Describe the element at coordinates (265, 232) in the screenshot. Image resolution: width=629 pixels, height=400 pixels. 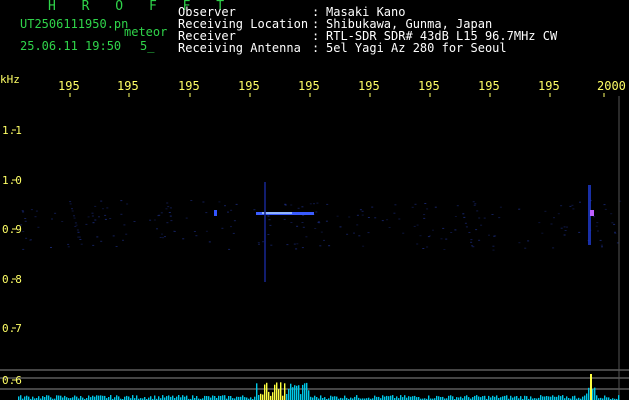
I see `vertical-trace` at that location.